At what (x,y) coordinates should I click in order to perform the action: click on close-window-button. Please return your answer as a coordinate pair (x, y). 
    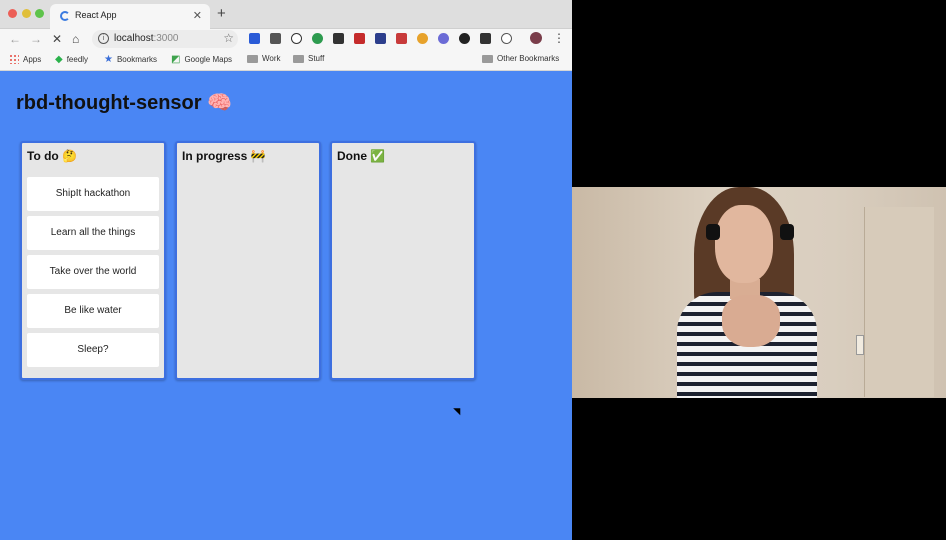
    Looking at the image, I should click on (12, 13).